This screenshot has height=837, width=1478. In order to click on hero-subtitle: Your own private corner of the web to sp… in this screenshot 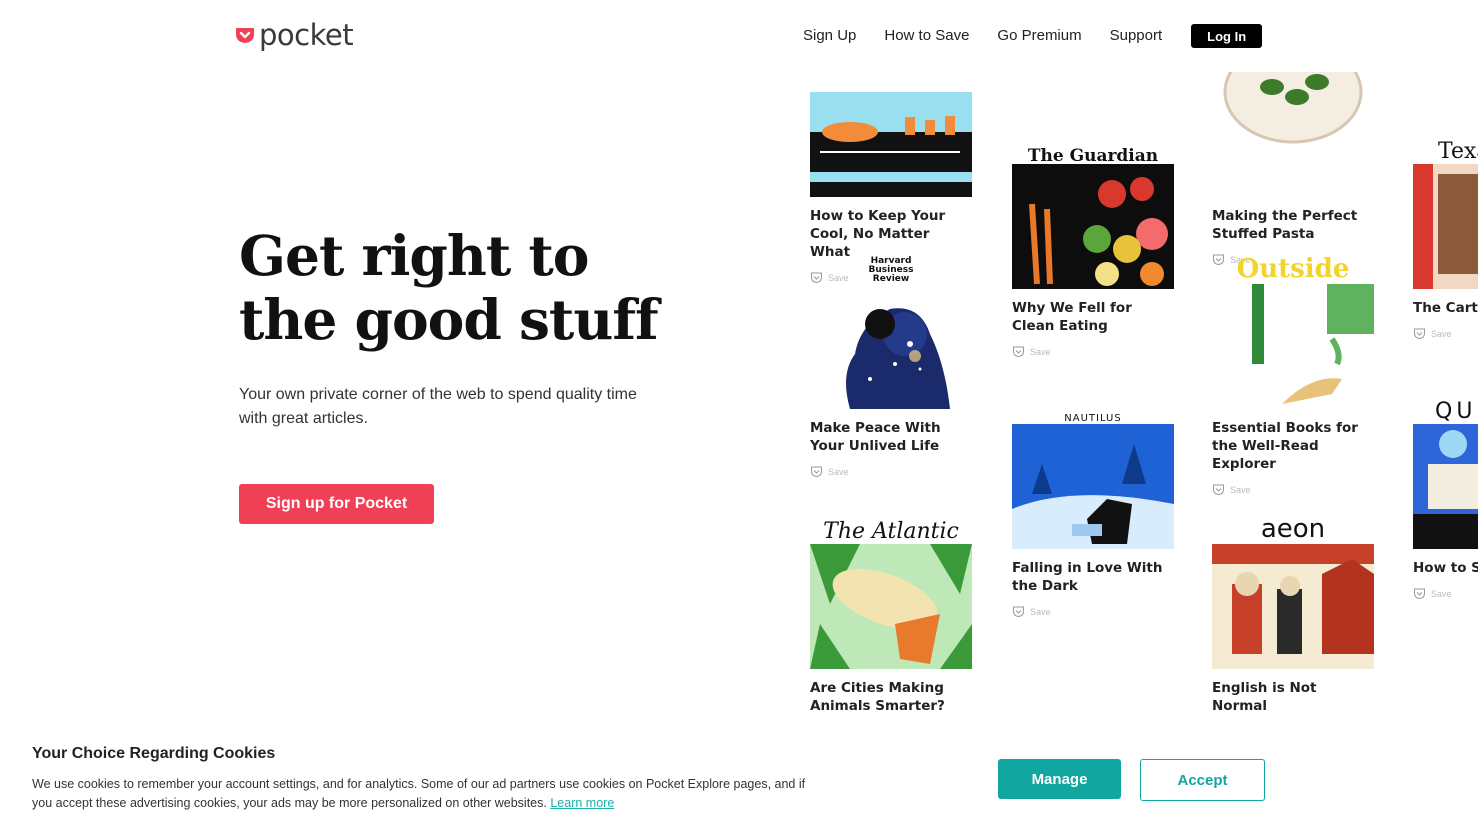, I will do `click(438, 406)`.